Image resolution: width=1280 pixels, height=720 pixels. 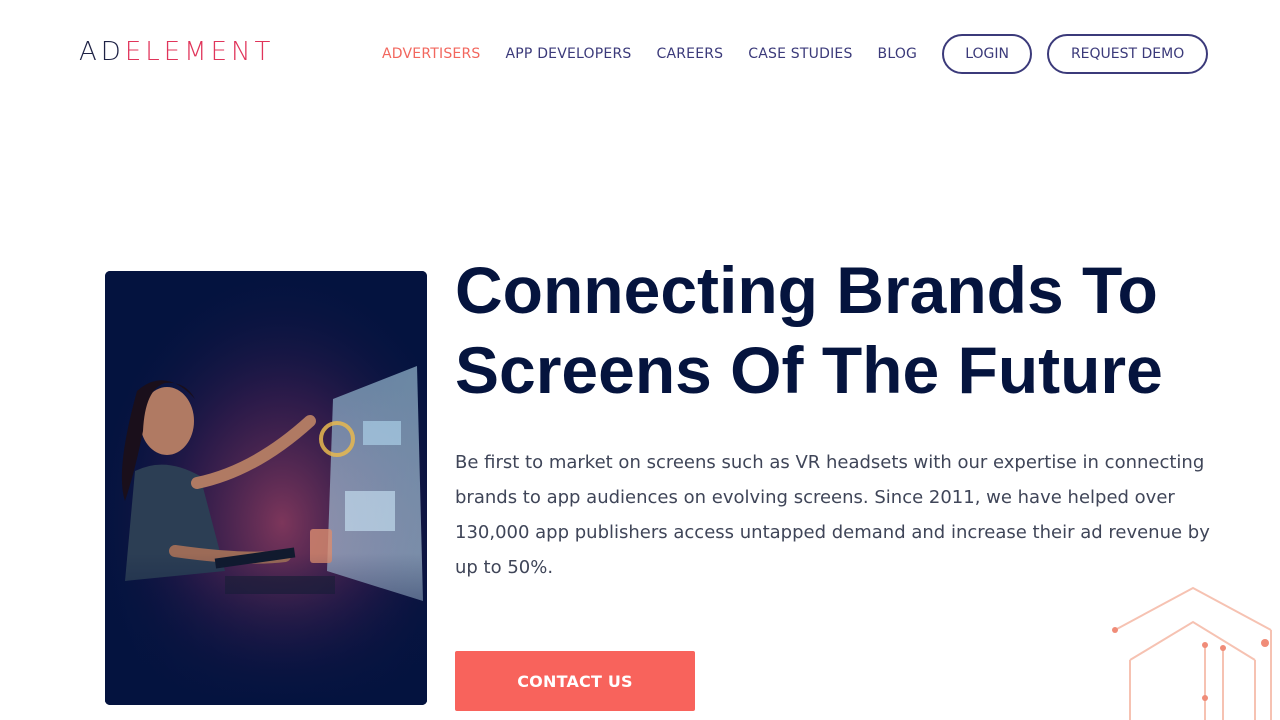 What do you see at coordinates (575, 681) in the screenshot?
I see `contact-us-button: CONTACT US` at bounding box center [575, 681].